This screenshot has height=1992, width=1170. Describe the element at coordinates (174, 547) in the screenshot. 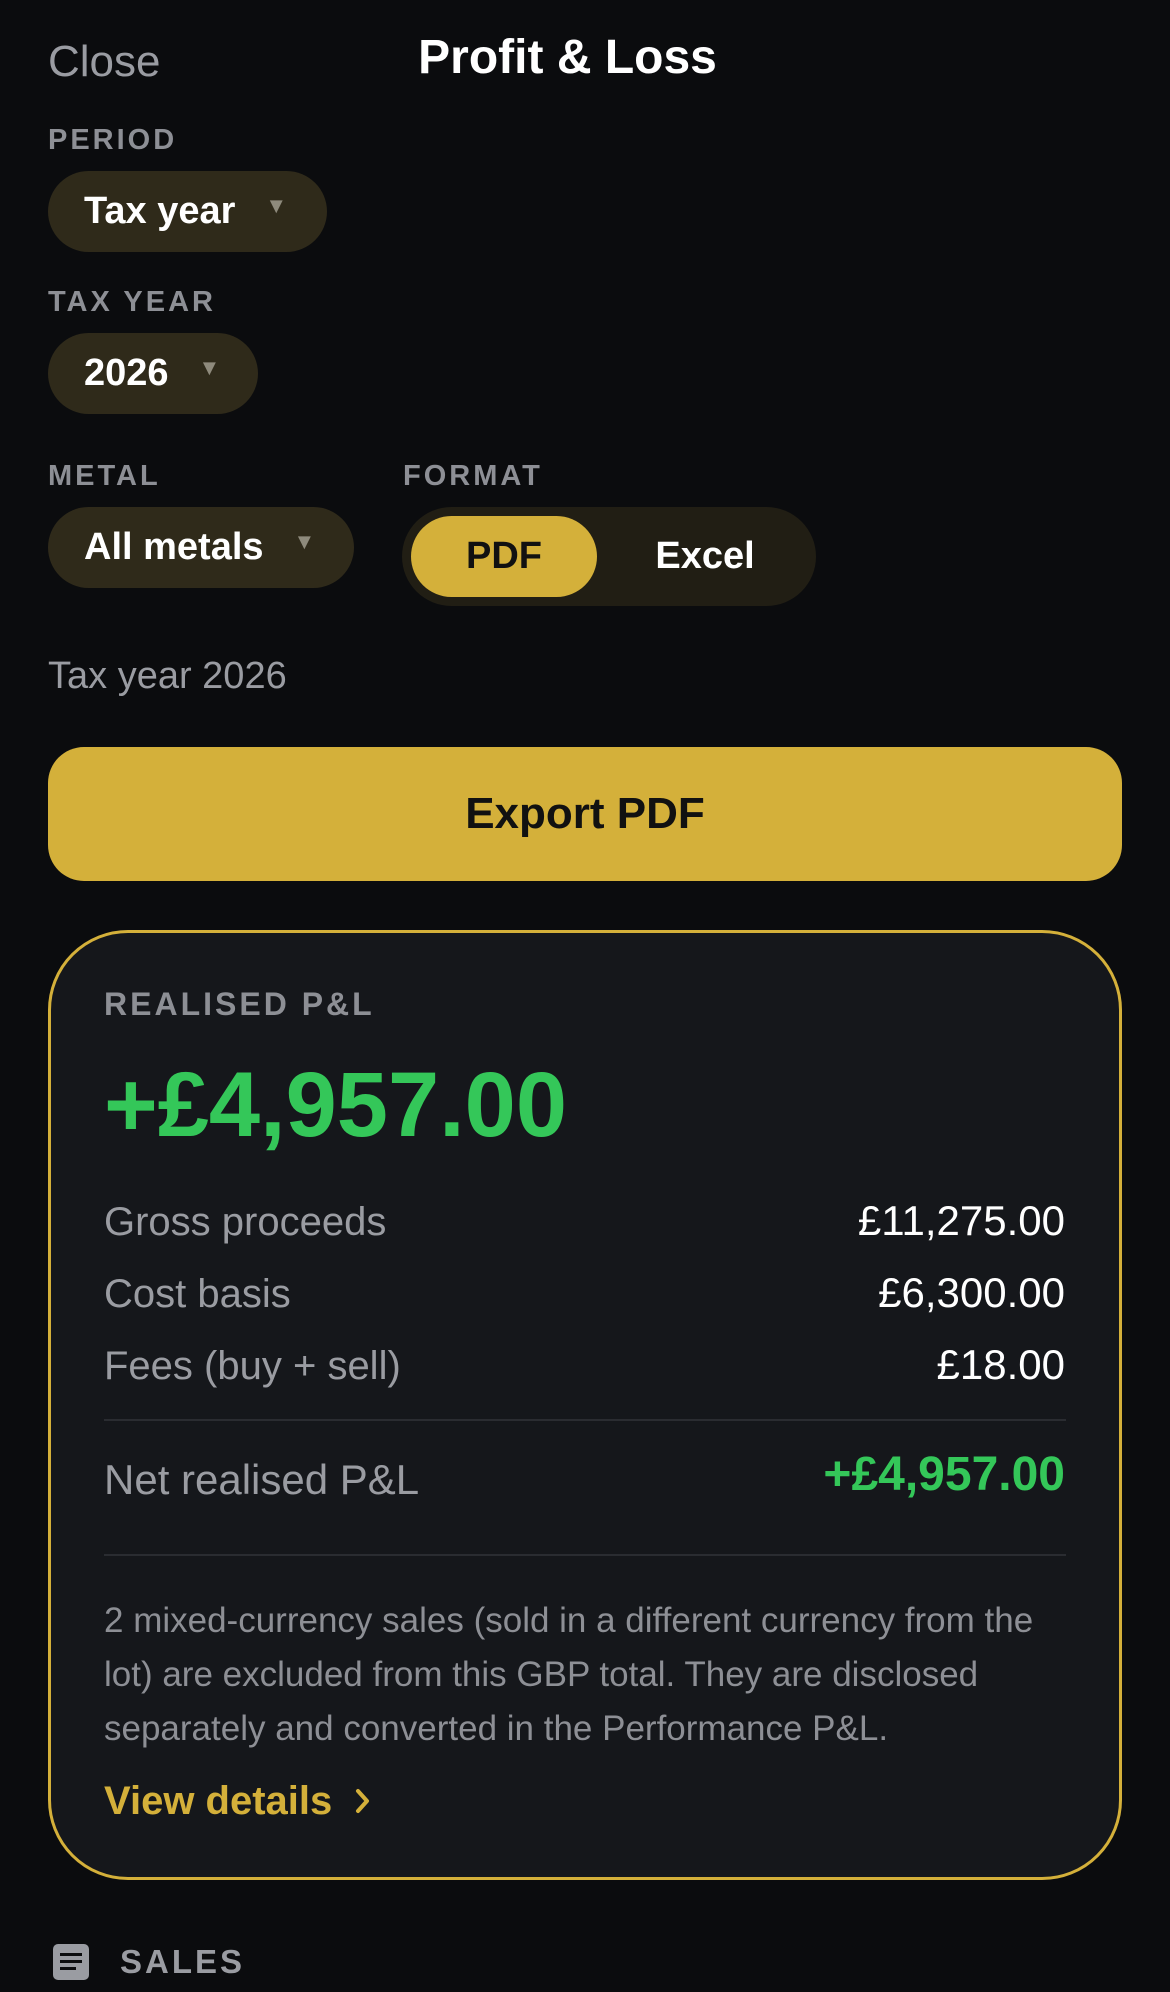

I see `metal-value: All metals` at that location.